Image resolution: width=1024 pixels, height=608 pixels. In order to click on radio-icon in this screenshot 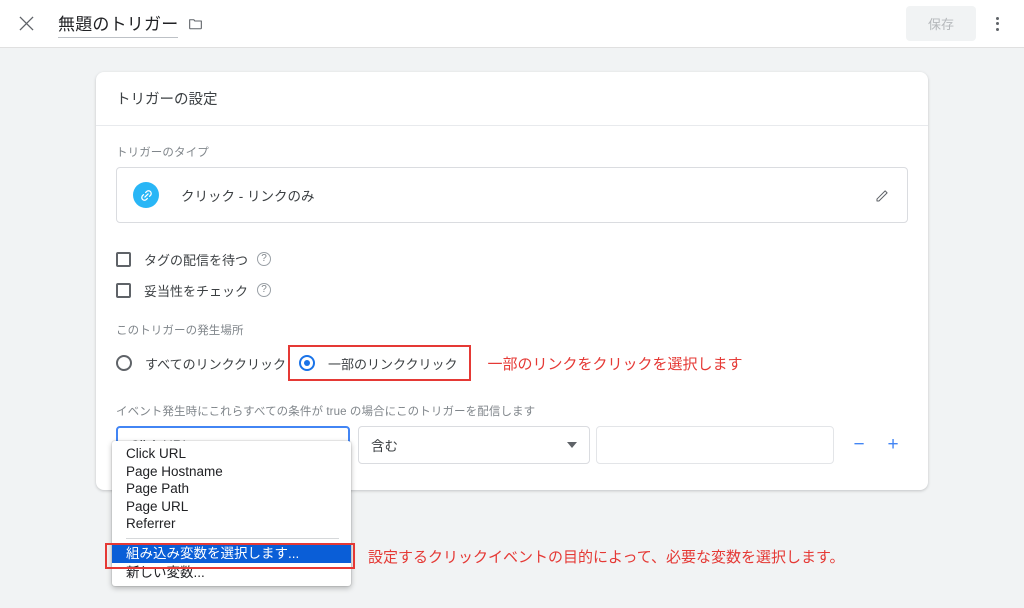, I will do `click(124, 363)`.